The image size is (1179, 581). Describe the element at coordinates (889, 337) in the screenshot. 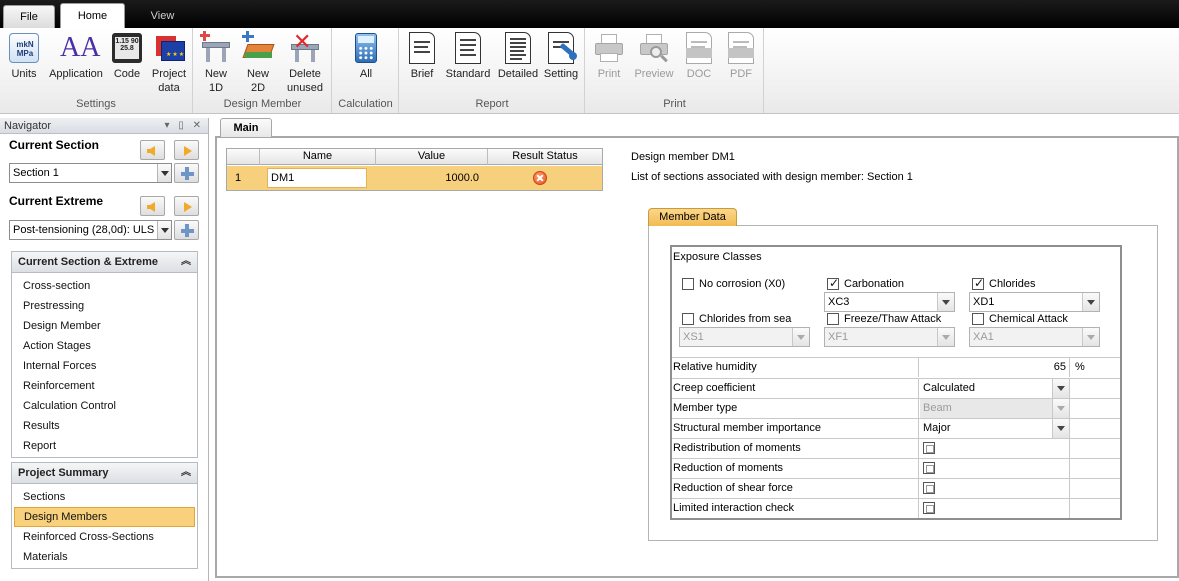

I see `freeze-thaw-select: XF1` at that location.